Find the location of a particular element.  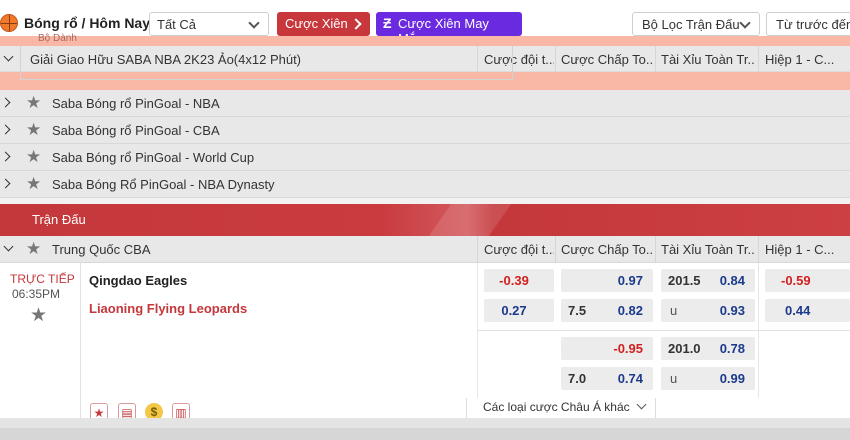

odds-value: 0.82 is located at coordinates (630, 310).